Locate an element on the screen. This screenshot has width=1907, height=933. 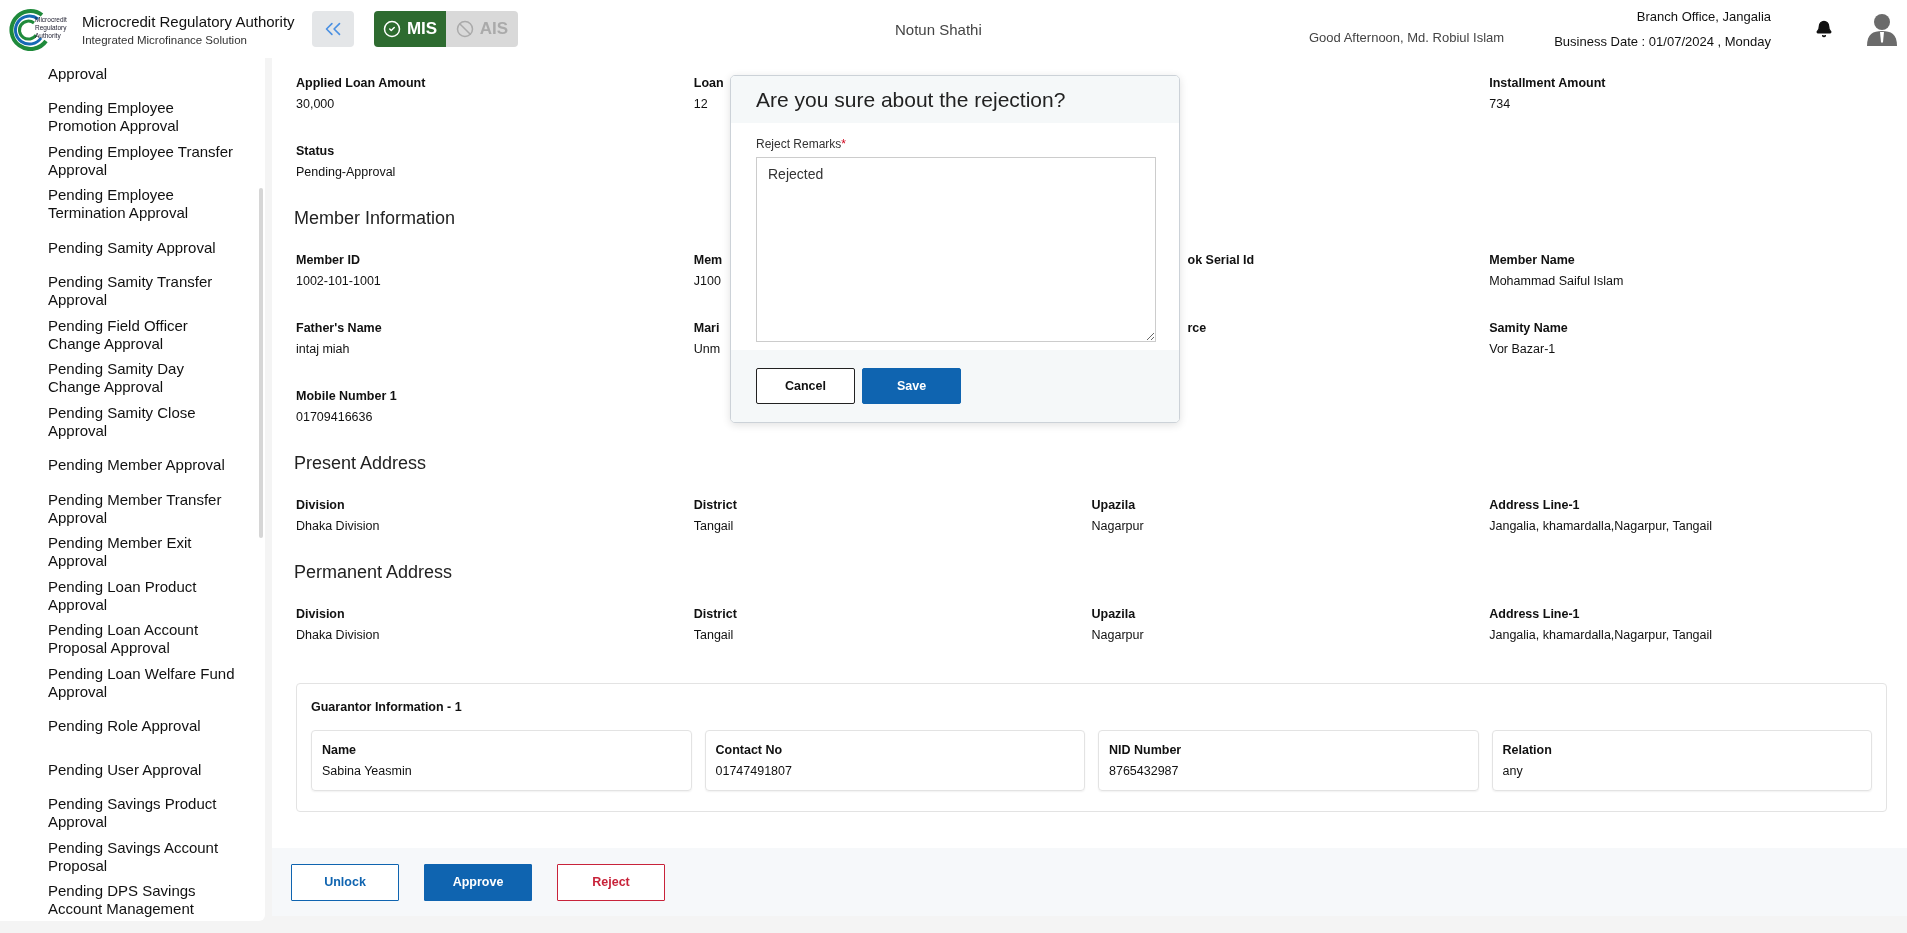
sidebar-item: Approval is located at coordinates (141, 77).